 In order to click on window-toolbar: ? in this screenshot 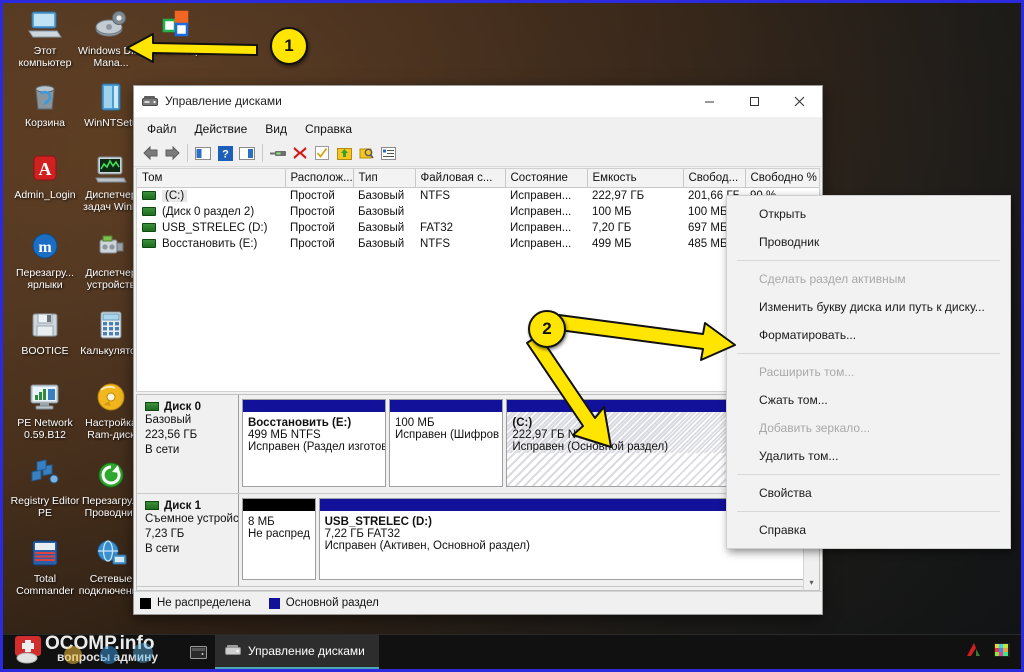, I will do `click(478, 153)`.